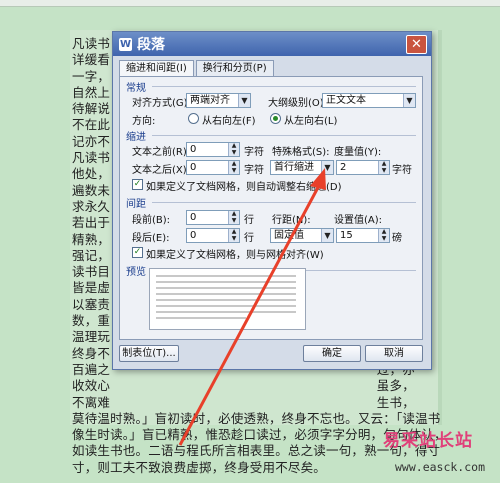  Describe the element at coordinates (437, 451) in the screenshot. I see `site-watermark: 易采站长站 www.easck.com` at that location.